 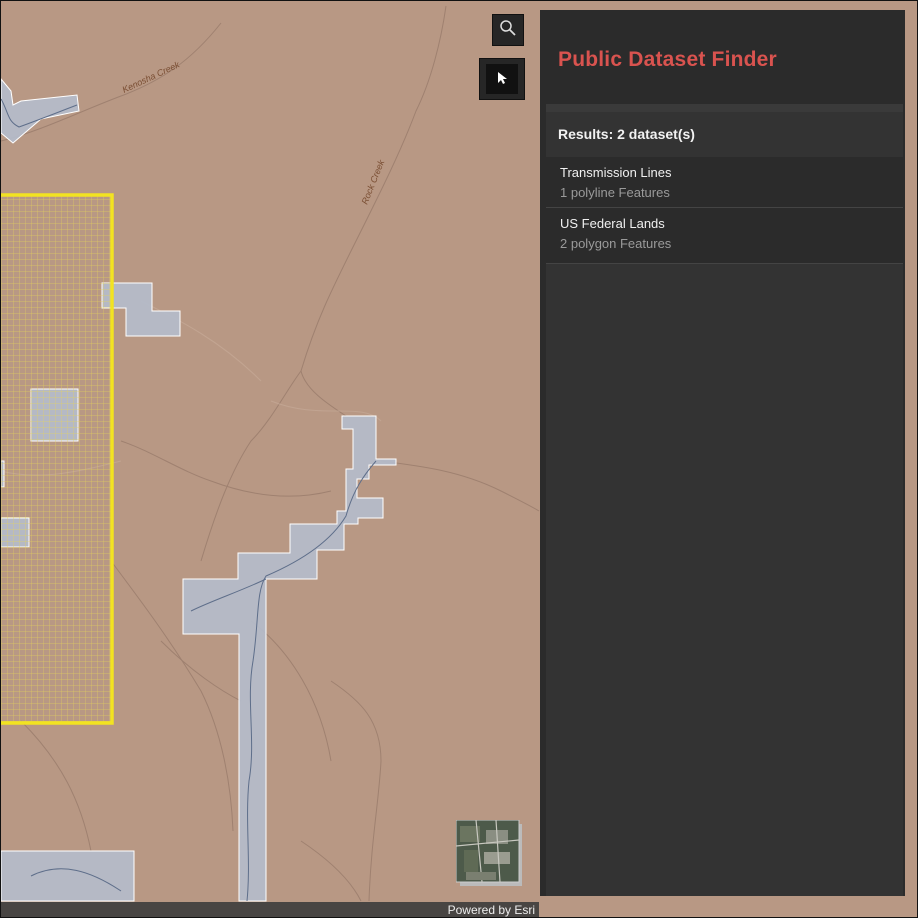 What do you see at coordinates (616, 172) in the screenshot?
I see `result-name: Transmission Lines` at bounding box center [616, 172].